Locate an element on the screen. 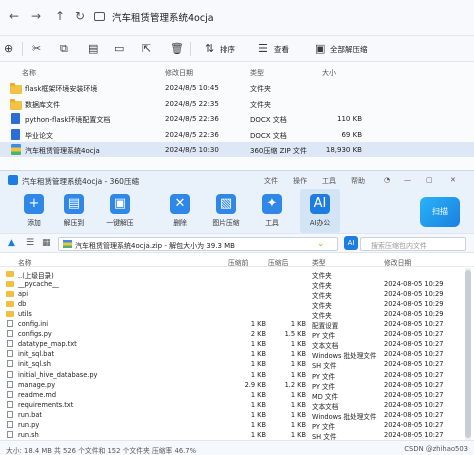 The width and height of the screenshot is (474, 455). entry-name: requirements.txt is located at coordinates (46, 404).